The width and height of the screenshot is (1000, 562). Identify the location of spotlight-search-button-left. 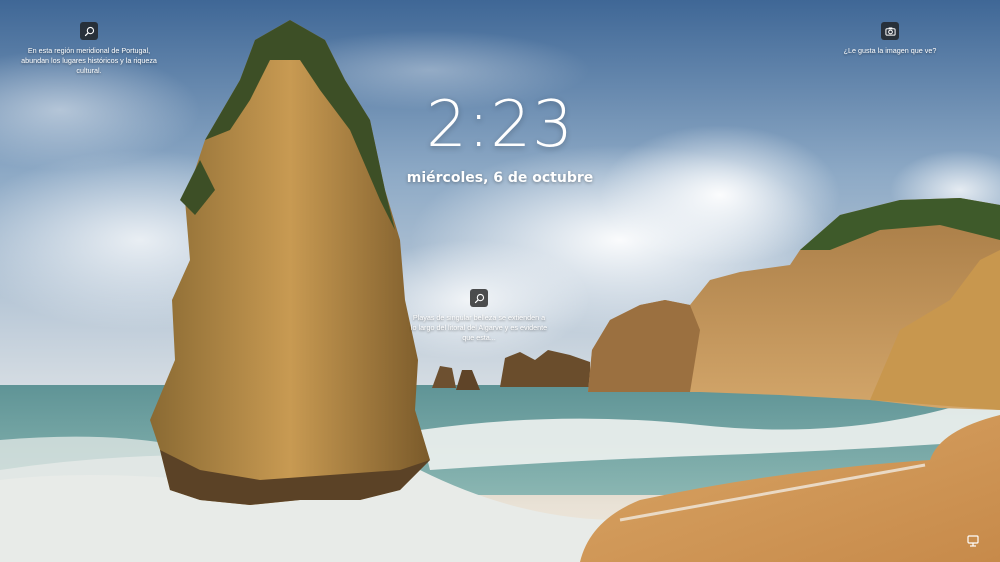
(89, 31).